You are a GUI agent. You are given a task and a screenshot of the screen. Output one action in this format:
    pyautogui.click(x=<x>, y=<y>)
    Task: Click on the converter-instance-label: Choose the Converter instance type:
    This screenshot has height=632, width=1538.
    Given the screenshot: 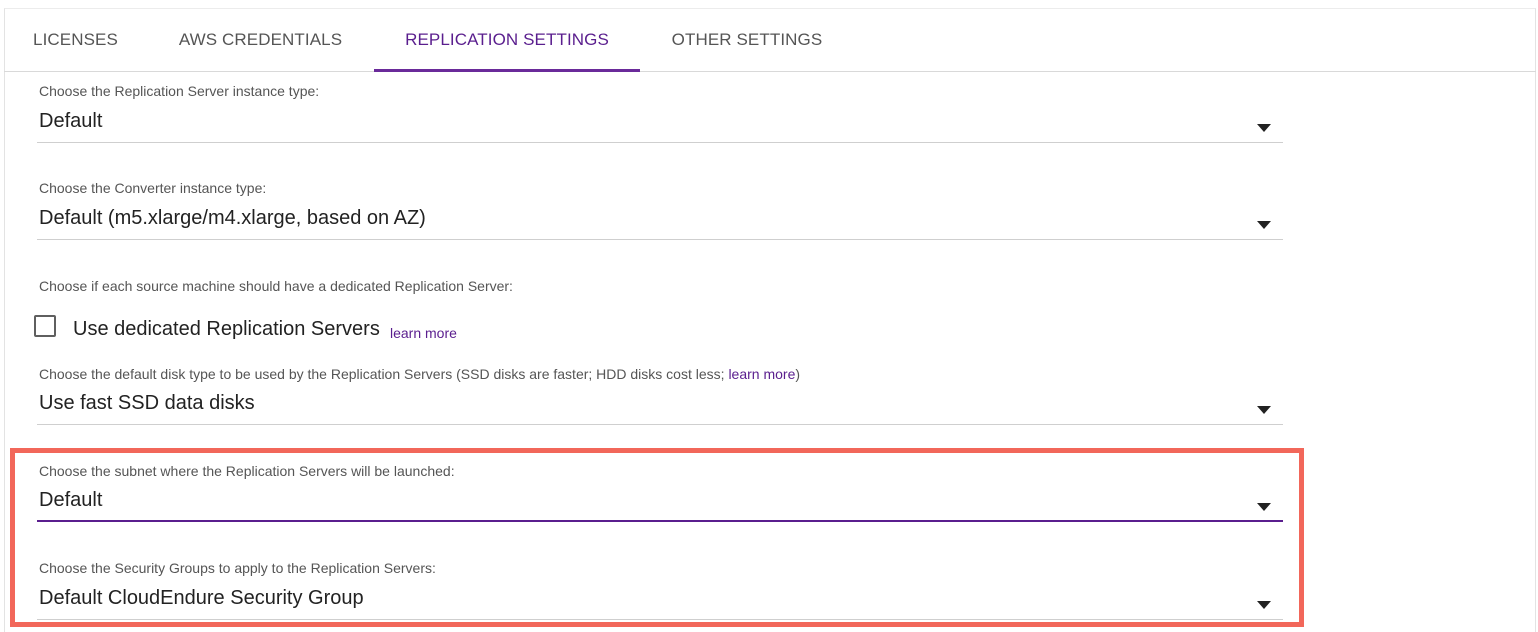 What is the action you would take?
    pyautogui.click(x=153, y=188)
    